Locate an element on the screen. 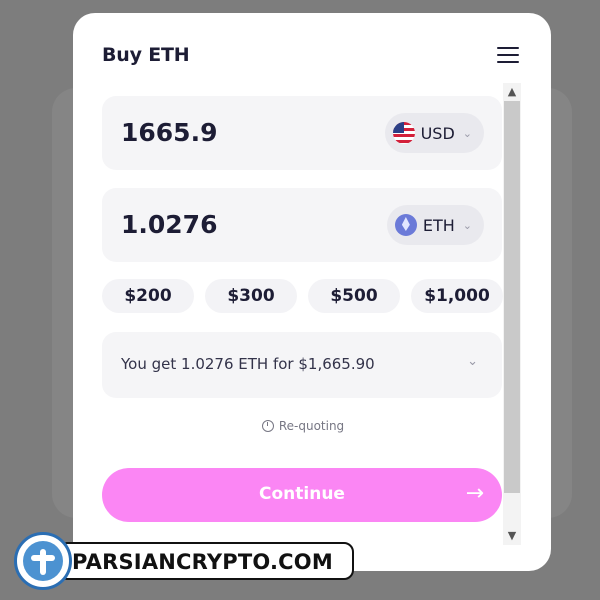  ethereum-icon is located at coordinates (405, 225).